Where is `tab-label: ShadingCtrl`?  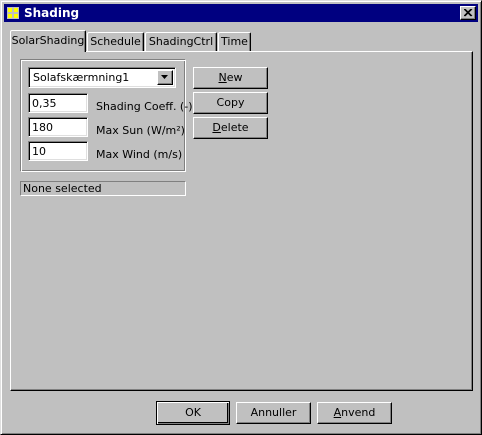 tab-label: ShadingCtrl is located at coordinates (181, 41).